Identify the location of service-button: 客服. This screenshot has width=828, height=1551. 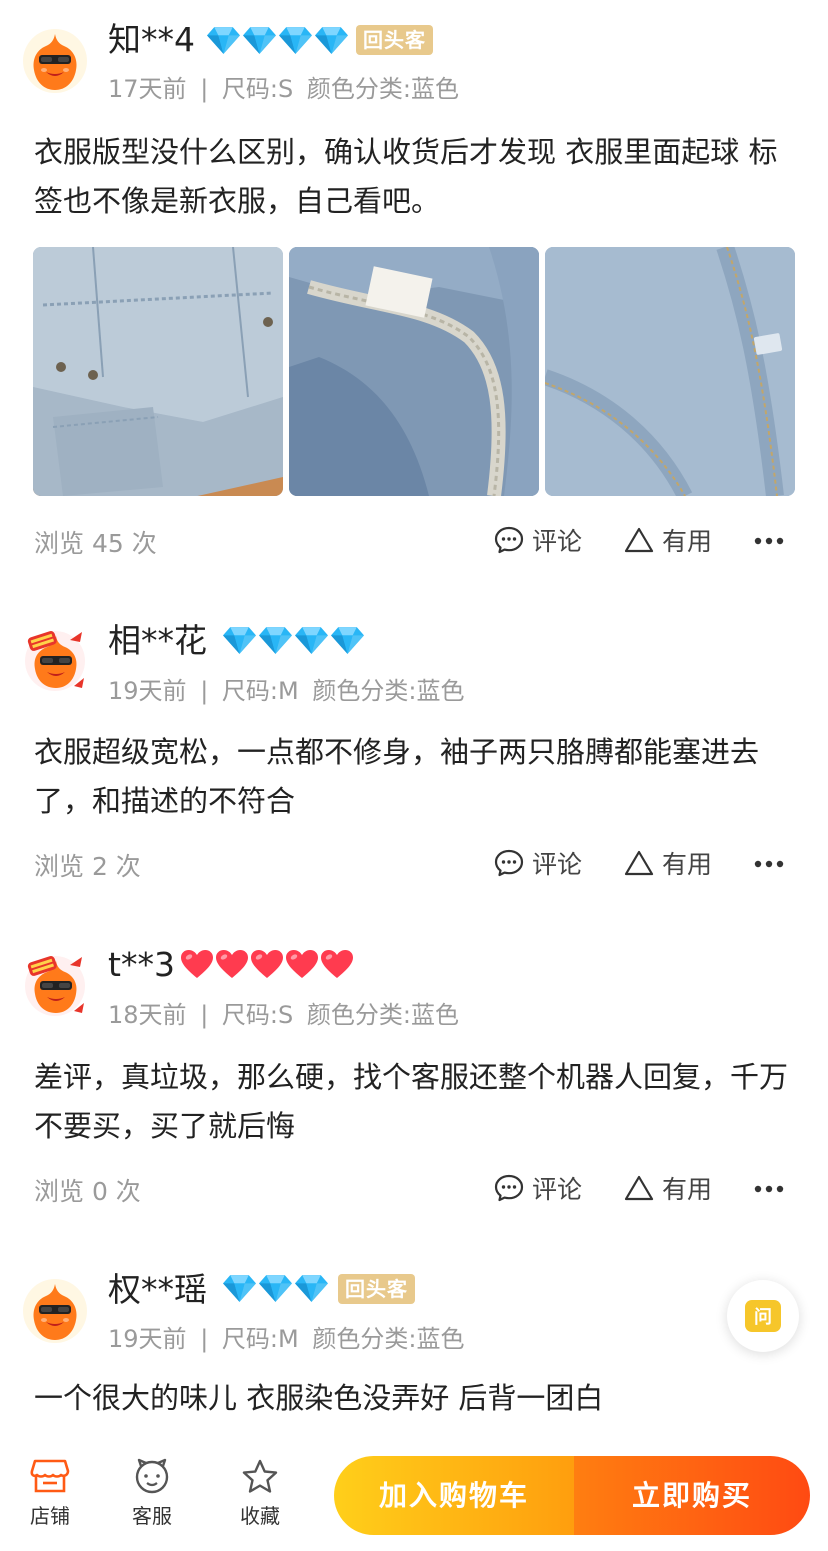
(152, 1493).